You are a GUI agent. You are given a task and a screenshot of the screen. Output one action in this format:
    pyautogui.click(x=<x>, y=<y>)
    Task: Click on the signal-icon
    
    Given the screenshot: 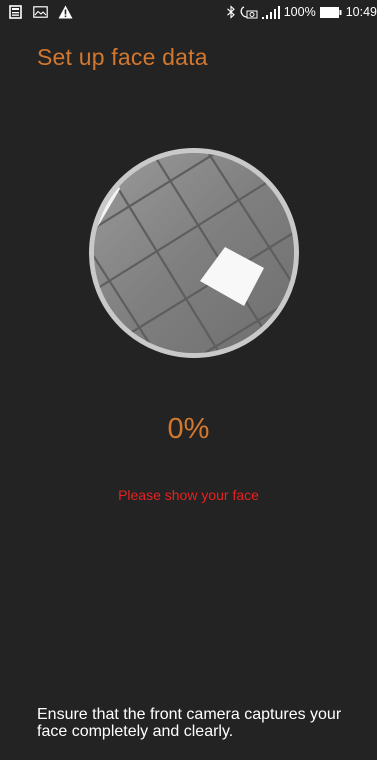 What is the action you would take?
    pyautogui.click(x=270, y=12)
    